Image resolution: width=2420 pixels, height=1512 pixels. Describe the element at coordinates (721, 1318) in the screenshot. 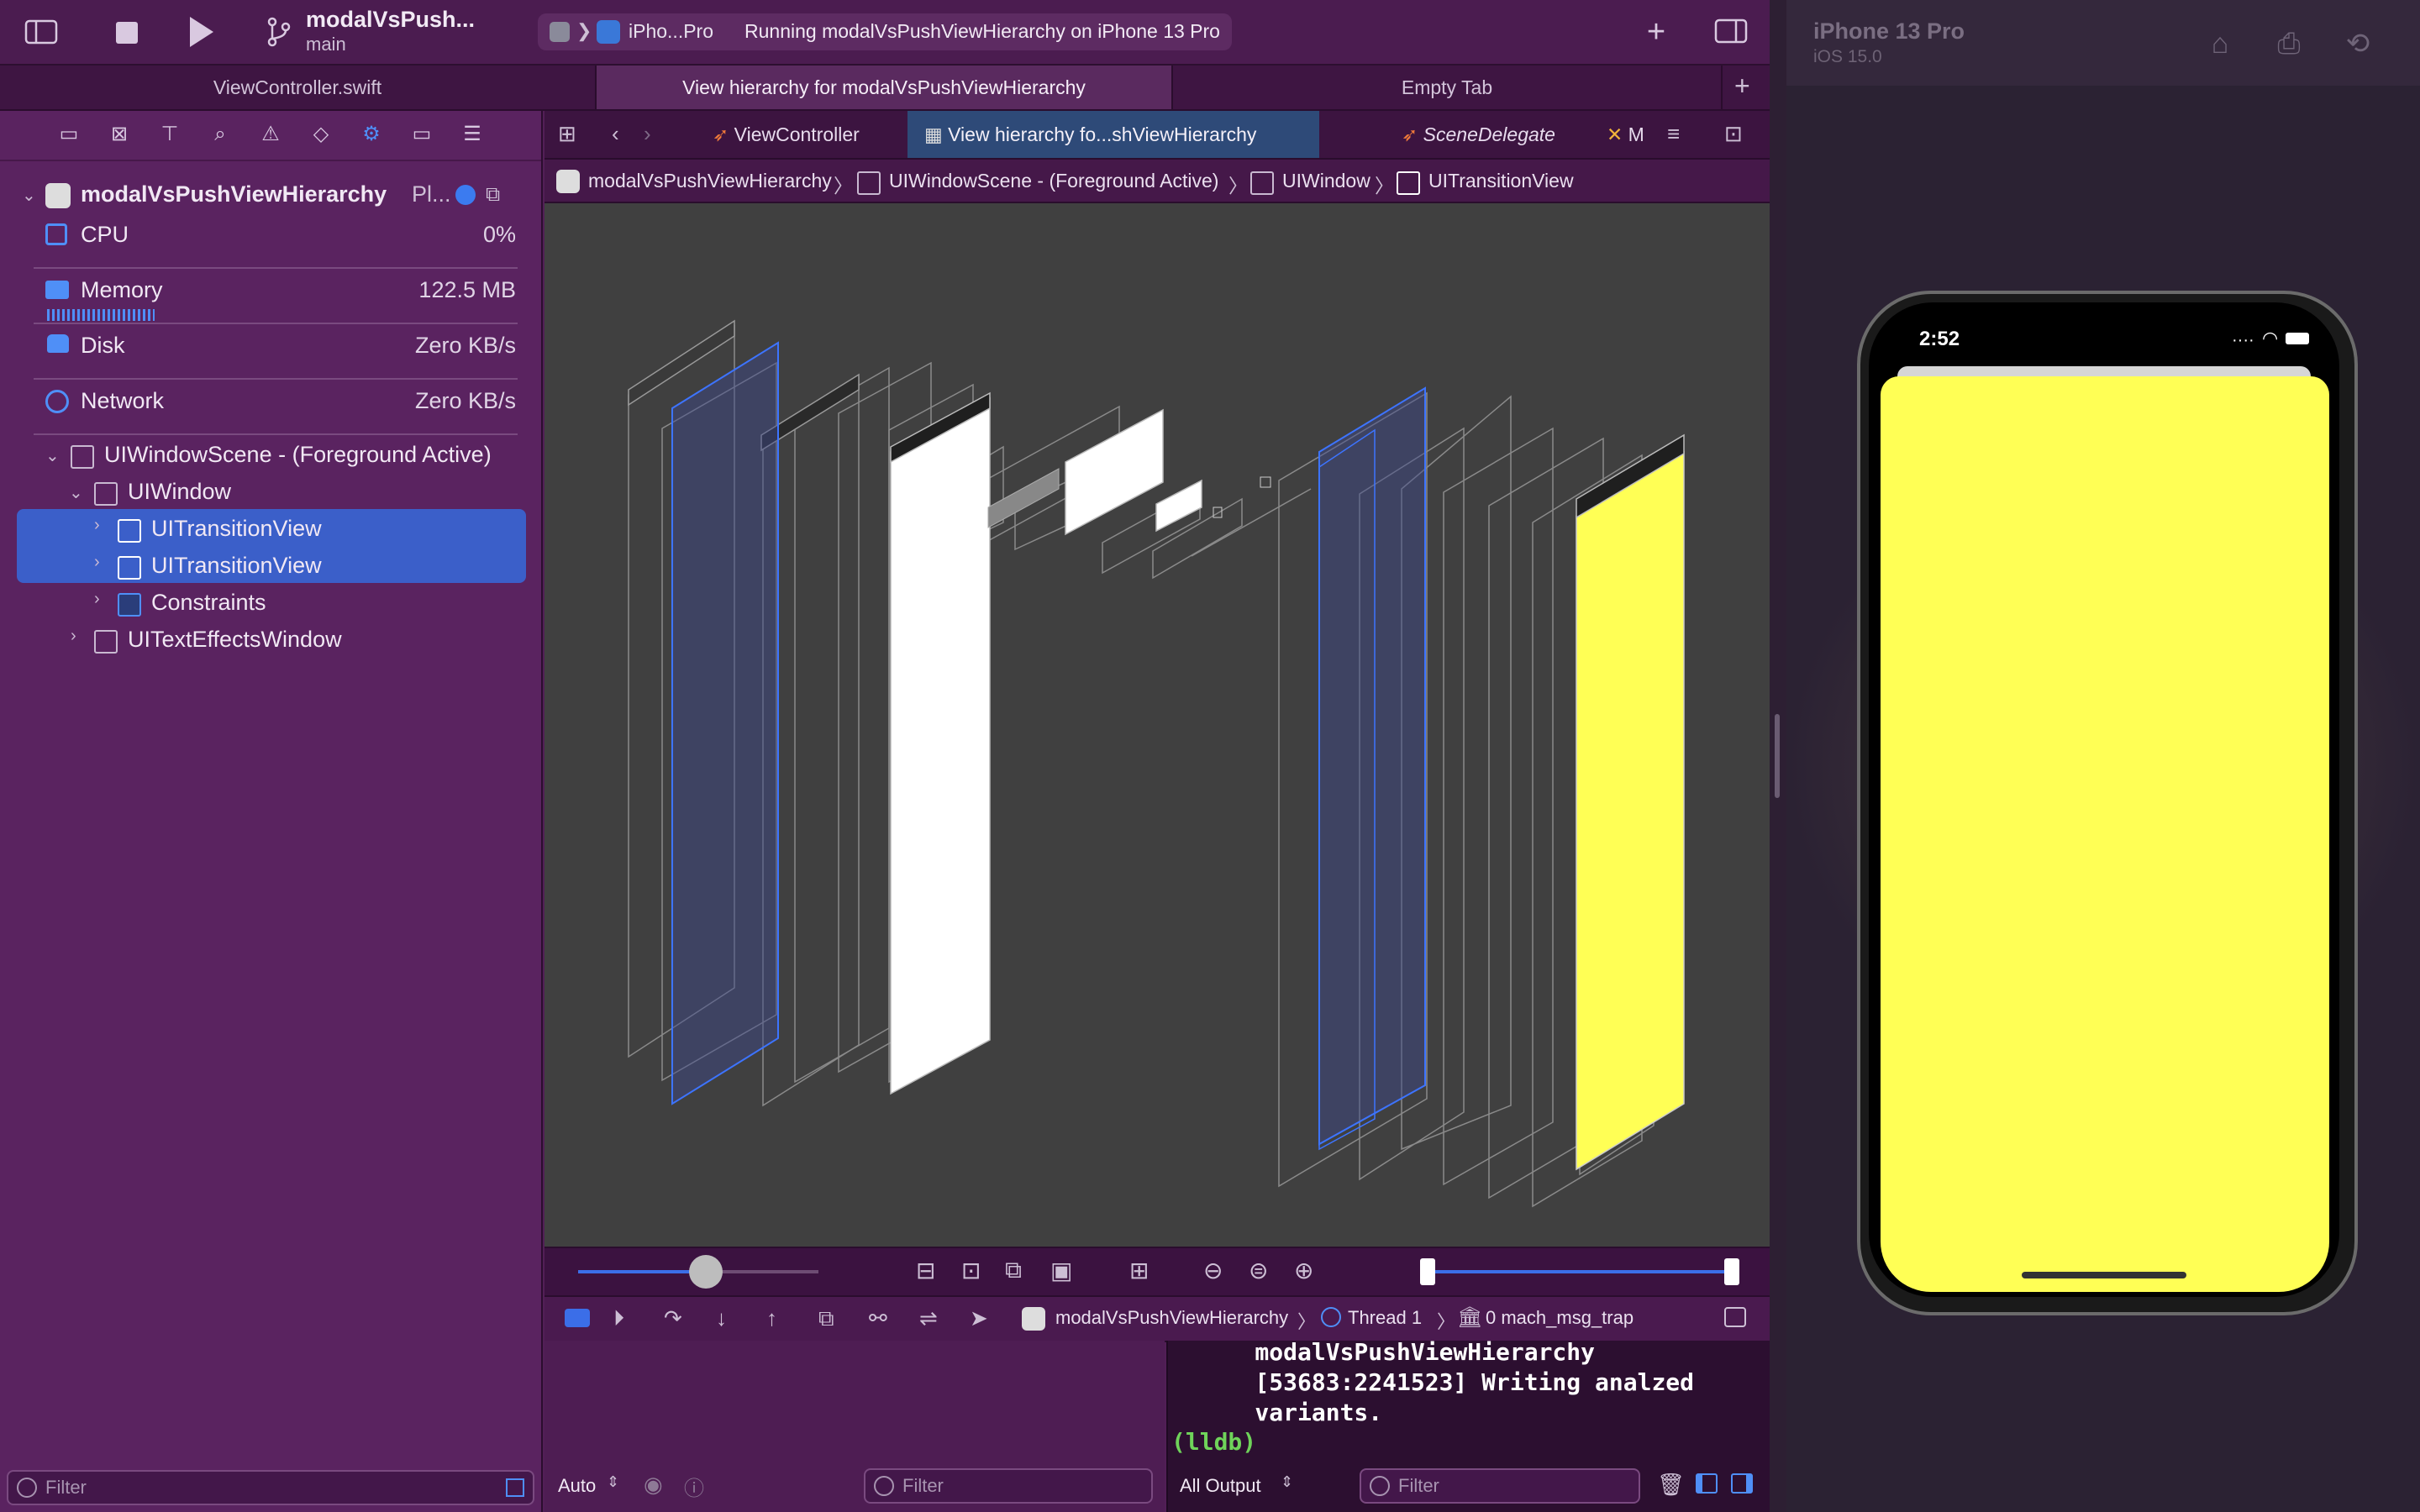

I see `step-into-icon: ↓` at that location.